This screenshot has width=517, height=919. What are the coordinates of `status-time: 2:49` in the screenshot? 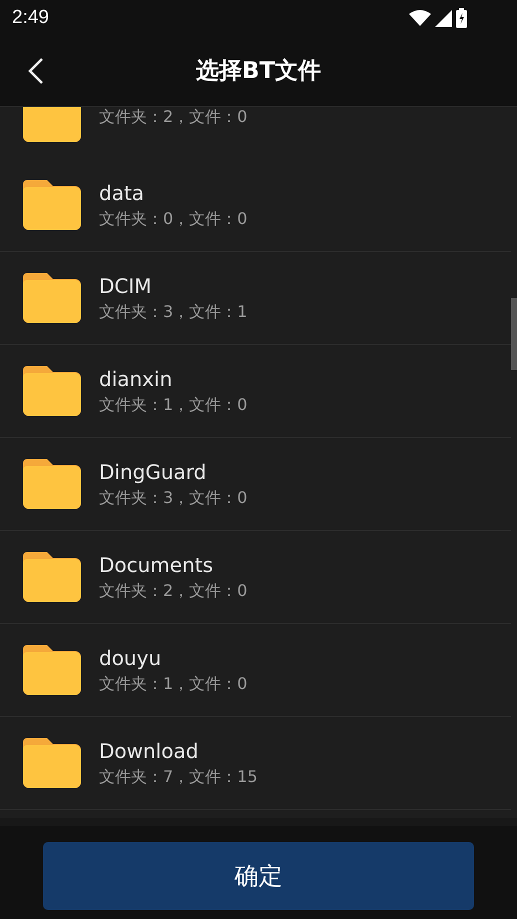 It's located at (30, 18).